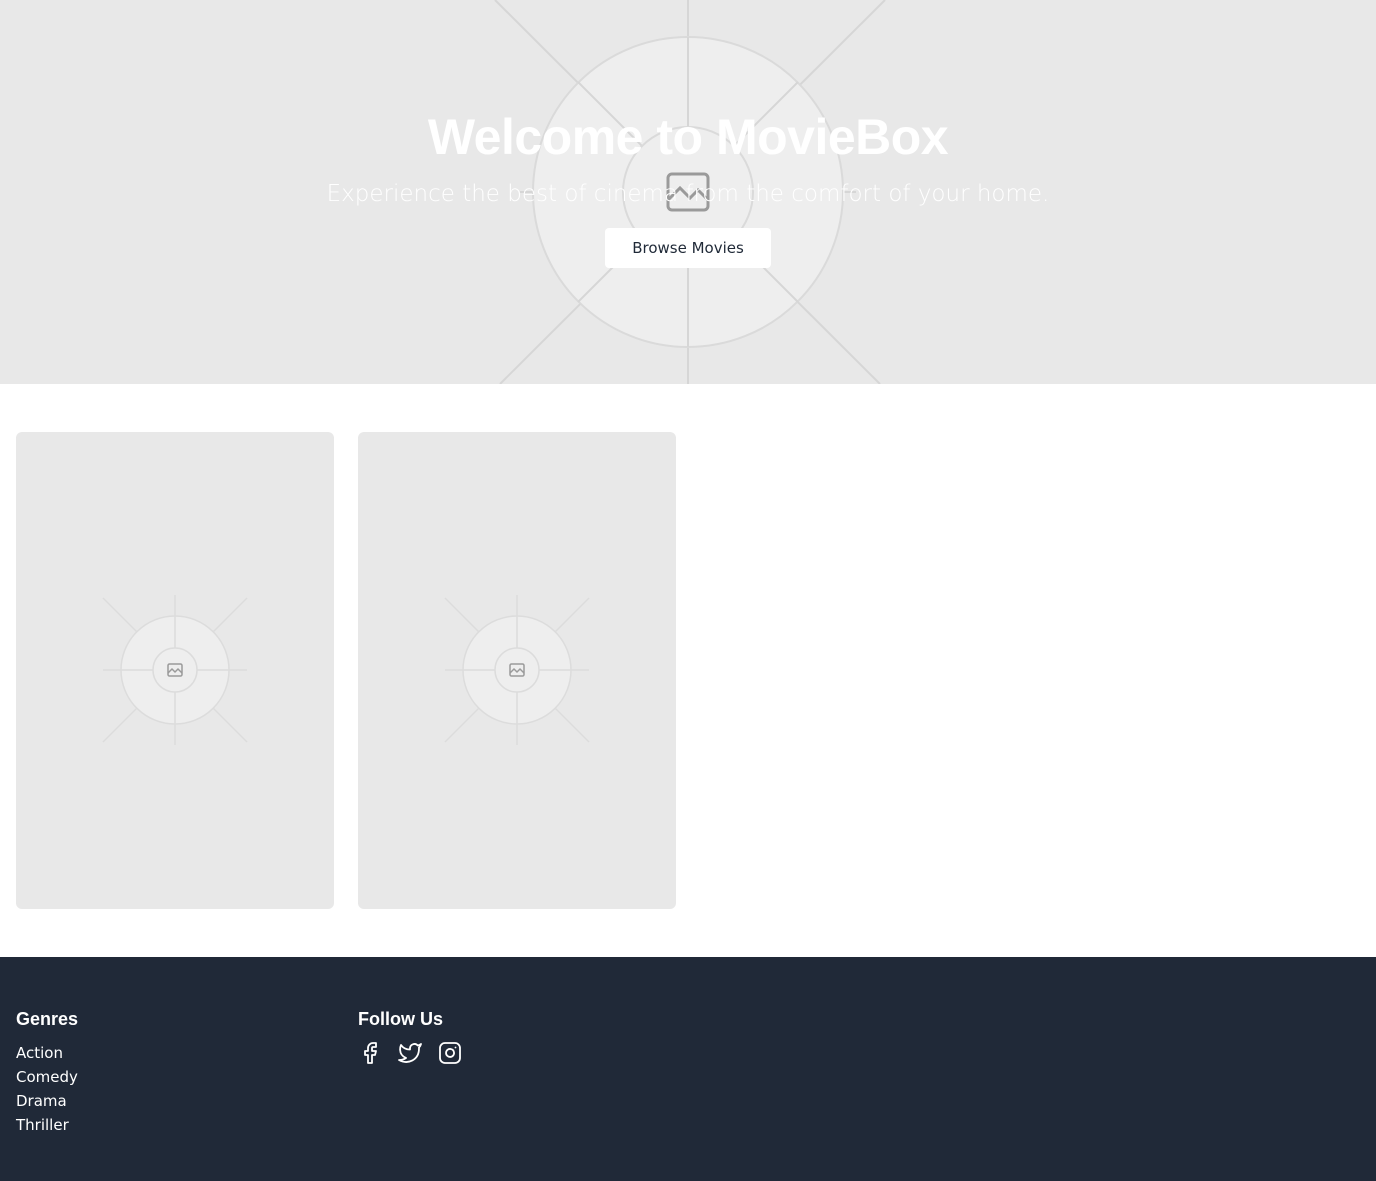  I want to click on footer-genres: Genres Action Comedy Drama Thriller, so click(47, 1072).